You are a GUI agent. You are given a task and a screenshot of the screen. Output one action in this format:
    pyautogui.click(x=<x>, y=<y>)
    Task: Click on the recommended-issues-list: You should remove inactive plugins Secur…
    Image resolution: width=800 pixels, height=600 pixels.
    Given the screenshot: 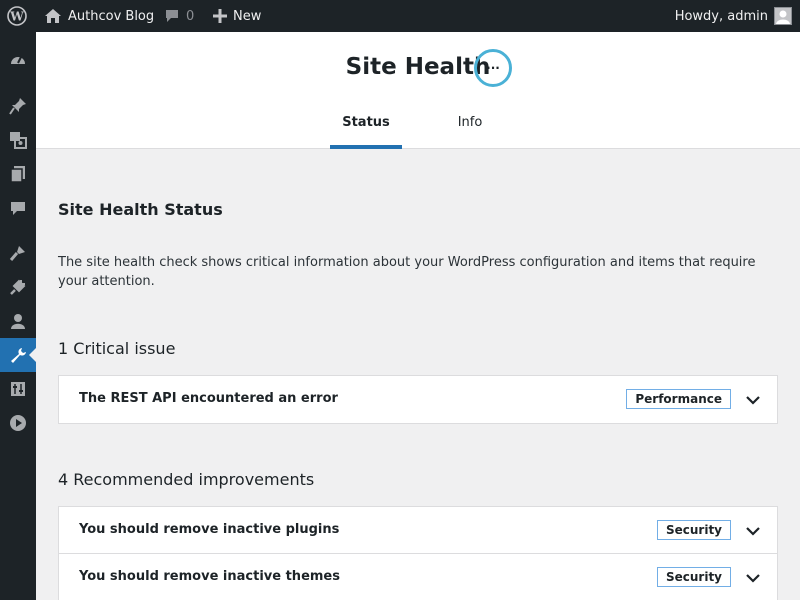 What is the action you would take?
    pyautogui.click(x=418, y=553)
    